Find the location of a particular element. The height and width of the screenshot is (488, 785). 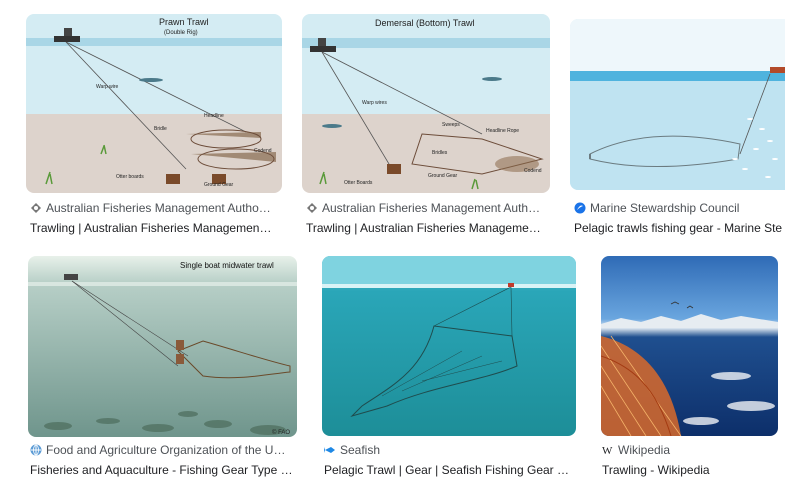

trawl-net-photo is located at coordinates (689, 346).